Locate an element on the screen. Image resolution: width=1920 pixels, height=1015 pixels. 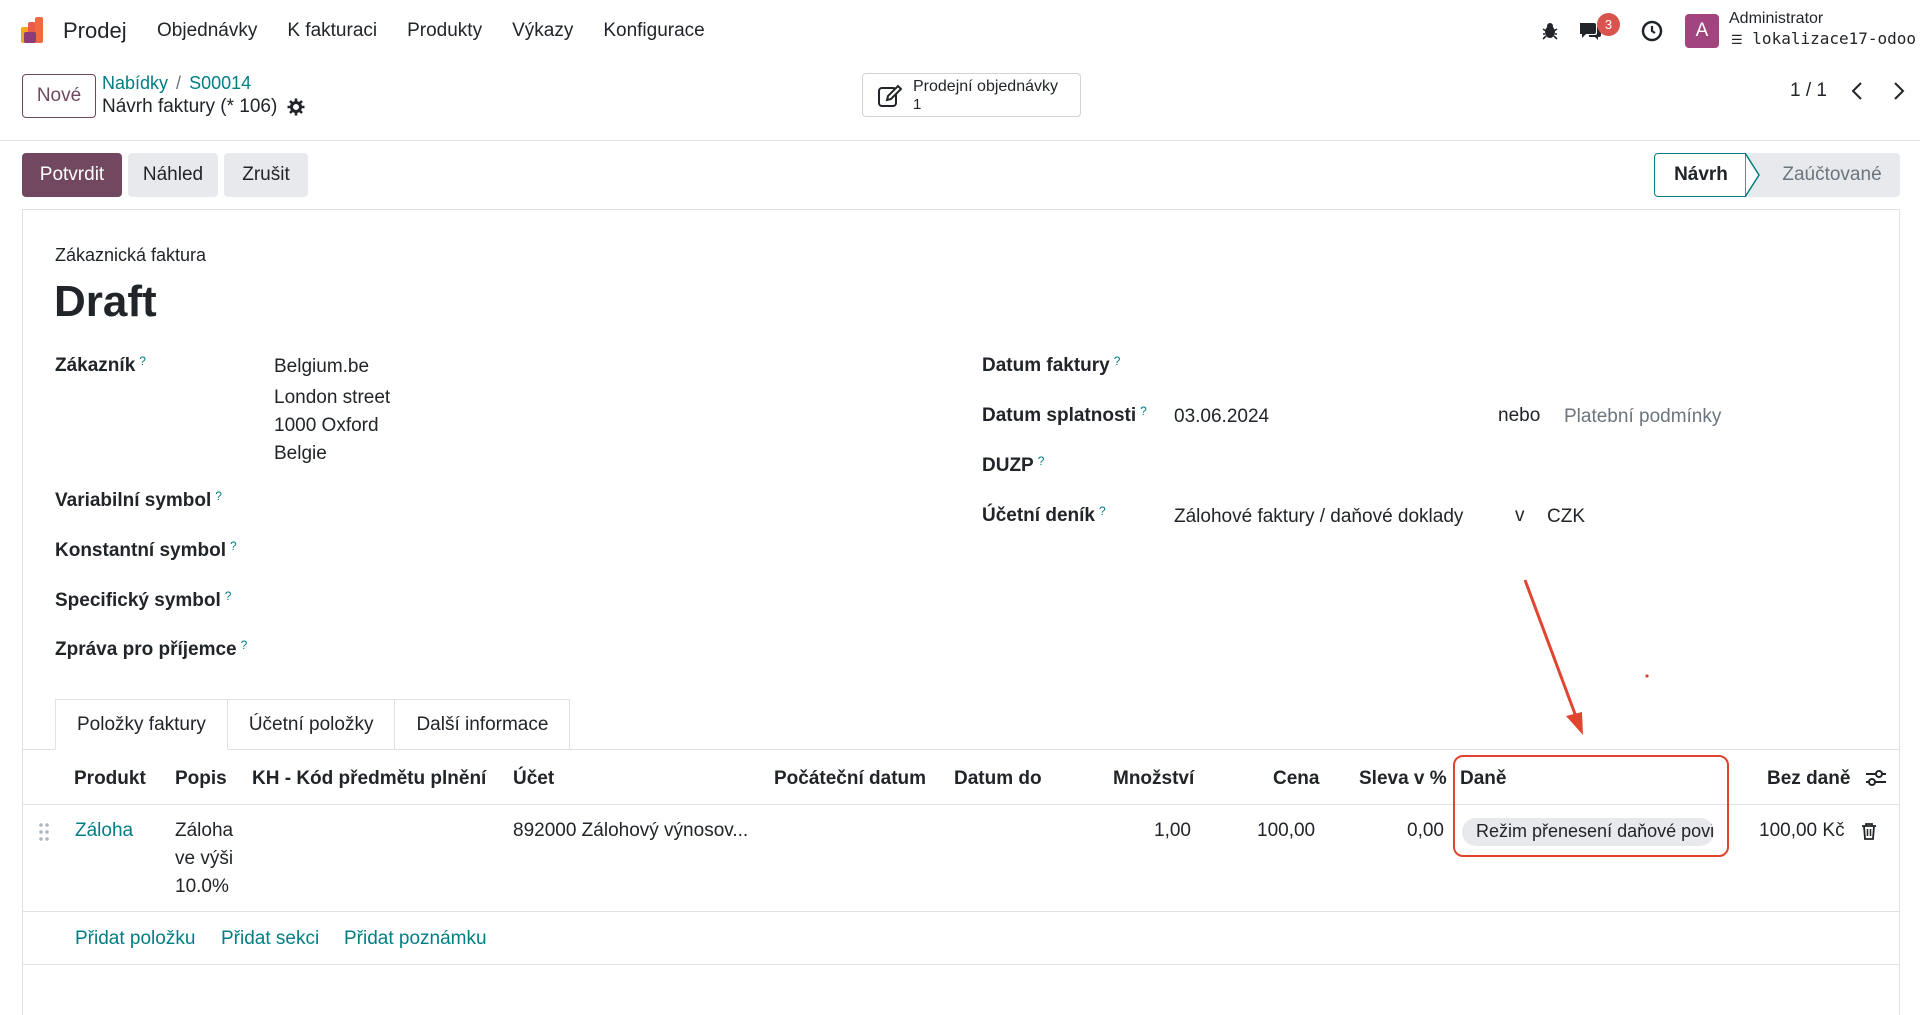
col-product: Produkt is located at coordinates (110, 779).